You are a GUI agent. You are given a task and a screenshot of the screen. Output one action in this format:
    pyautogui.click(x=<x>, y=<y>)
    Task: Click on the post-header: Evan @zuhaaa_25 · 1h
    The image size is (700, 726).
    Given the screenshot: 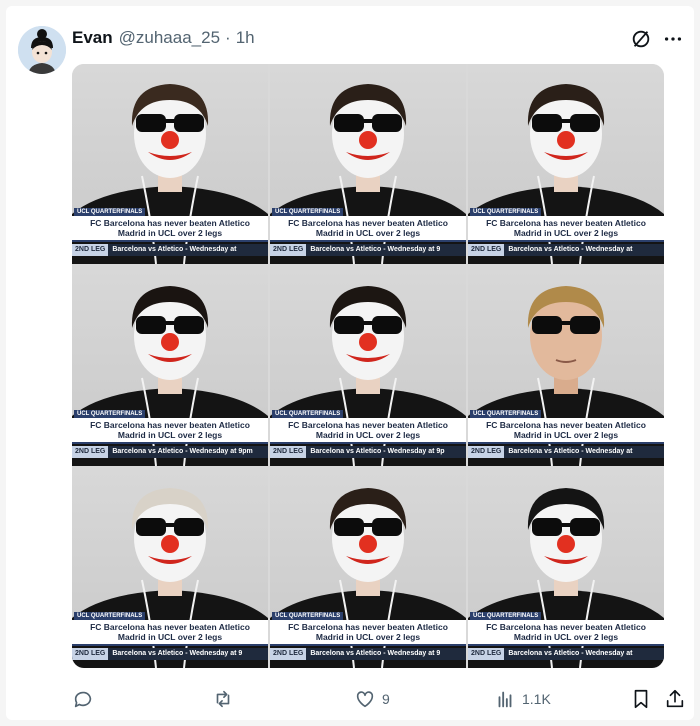 What is the action you would take?
    pyautogui.click(x=163, y=38)
    